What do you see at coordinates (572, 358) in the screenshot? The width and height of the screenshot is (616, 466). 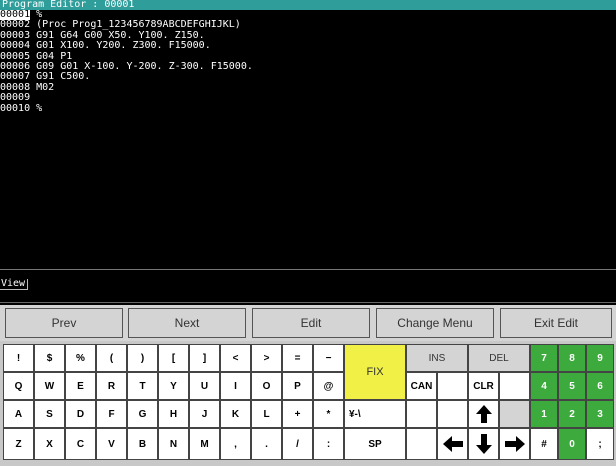 I see `key-8: 8` at bounding box center [572, 358].